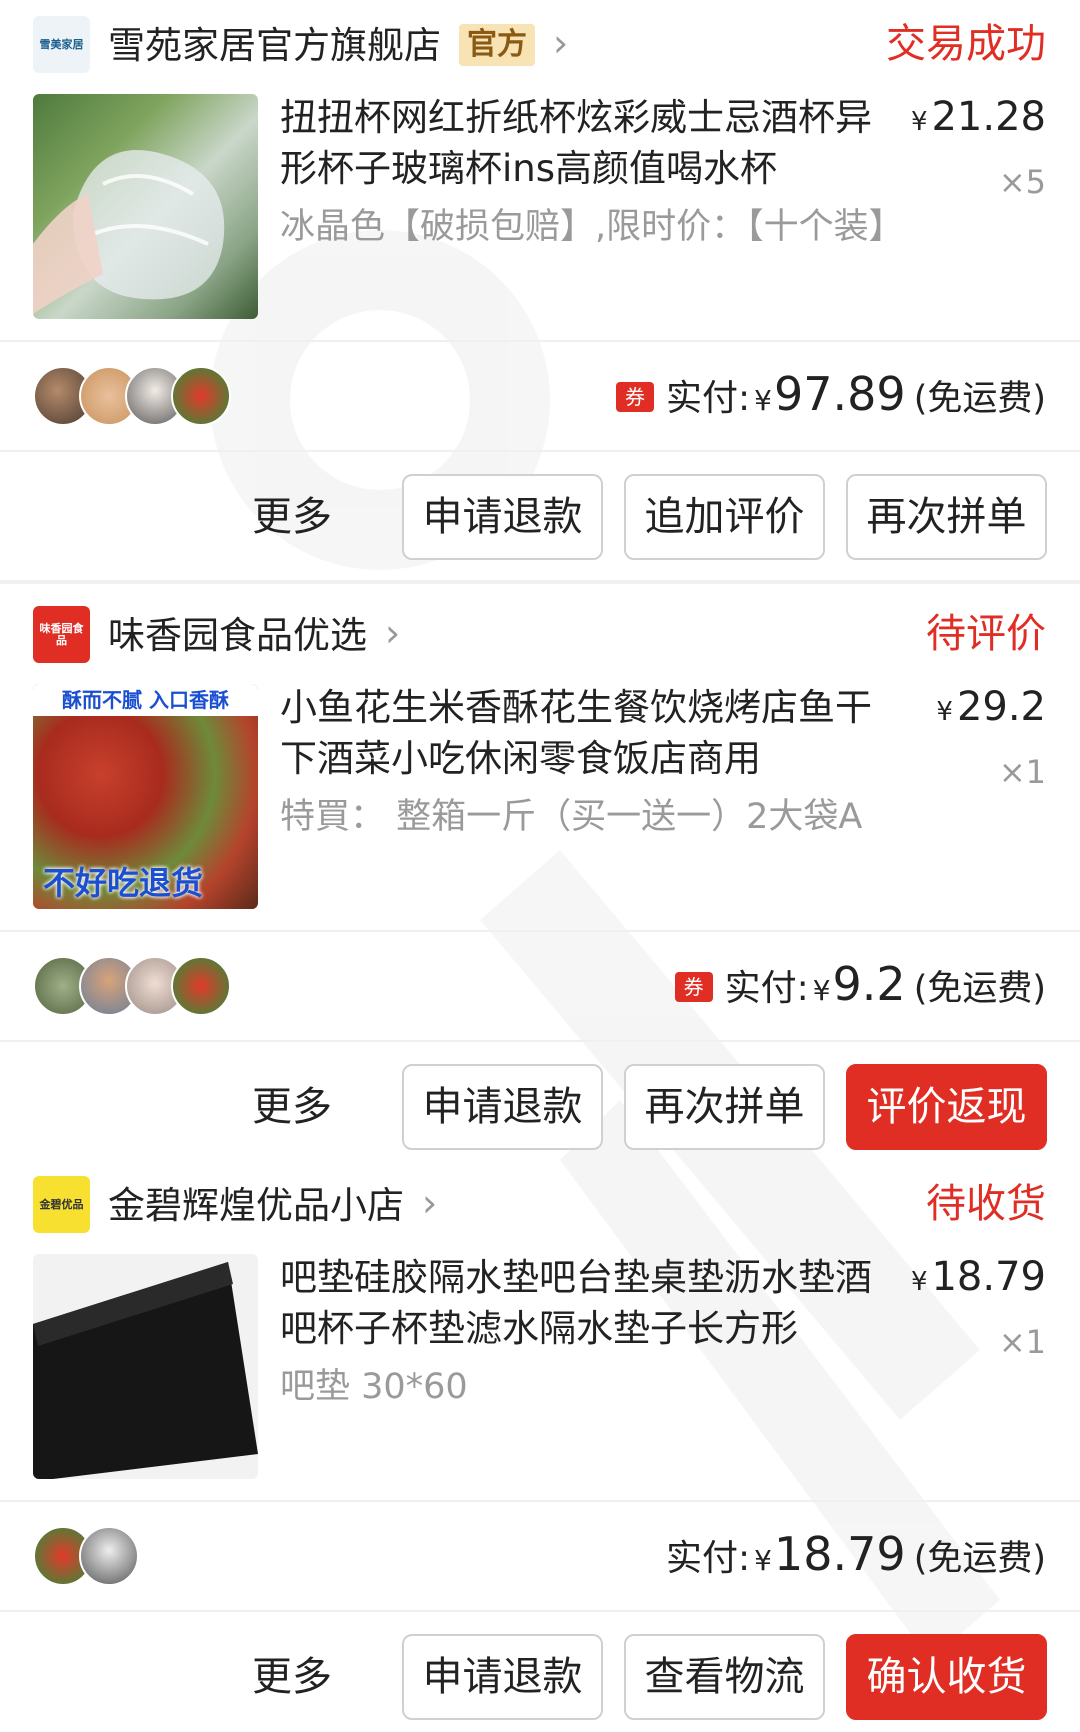  Describe the element at coordinates (540, 582) in the screenshot. I see `section-gap` at that location.